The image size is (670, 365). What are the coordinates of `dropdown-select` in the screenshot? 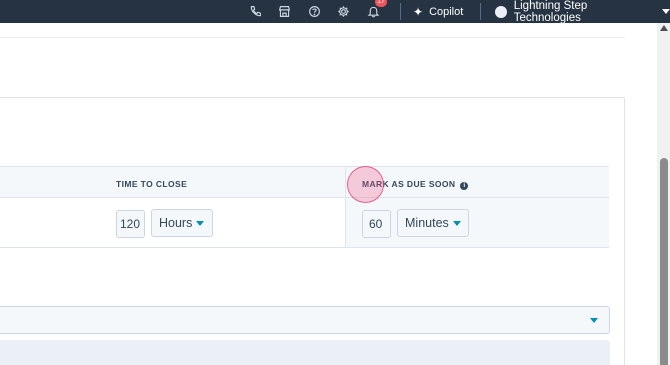 It's located at (305, 320).